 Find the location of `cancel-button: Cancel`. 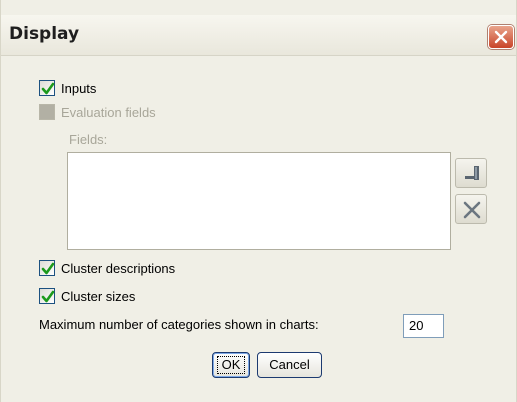

cancel-button: Cancel is located at coordinates (289, 365).